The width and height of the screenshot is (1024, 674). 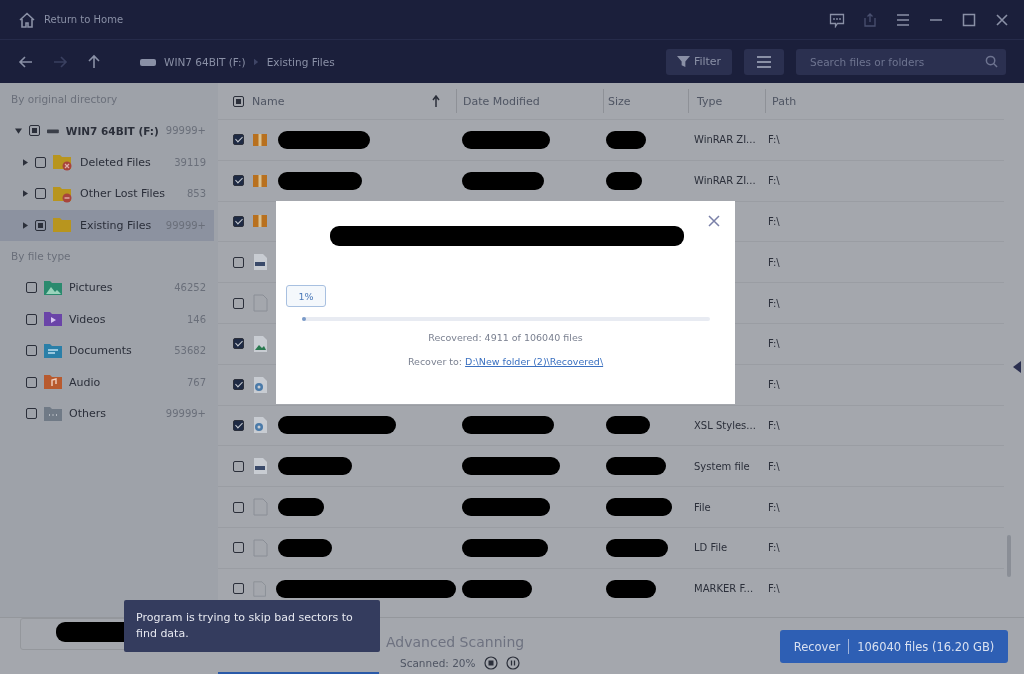 I want to click on video-folder-icon, so click(x=53, y=319).